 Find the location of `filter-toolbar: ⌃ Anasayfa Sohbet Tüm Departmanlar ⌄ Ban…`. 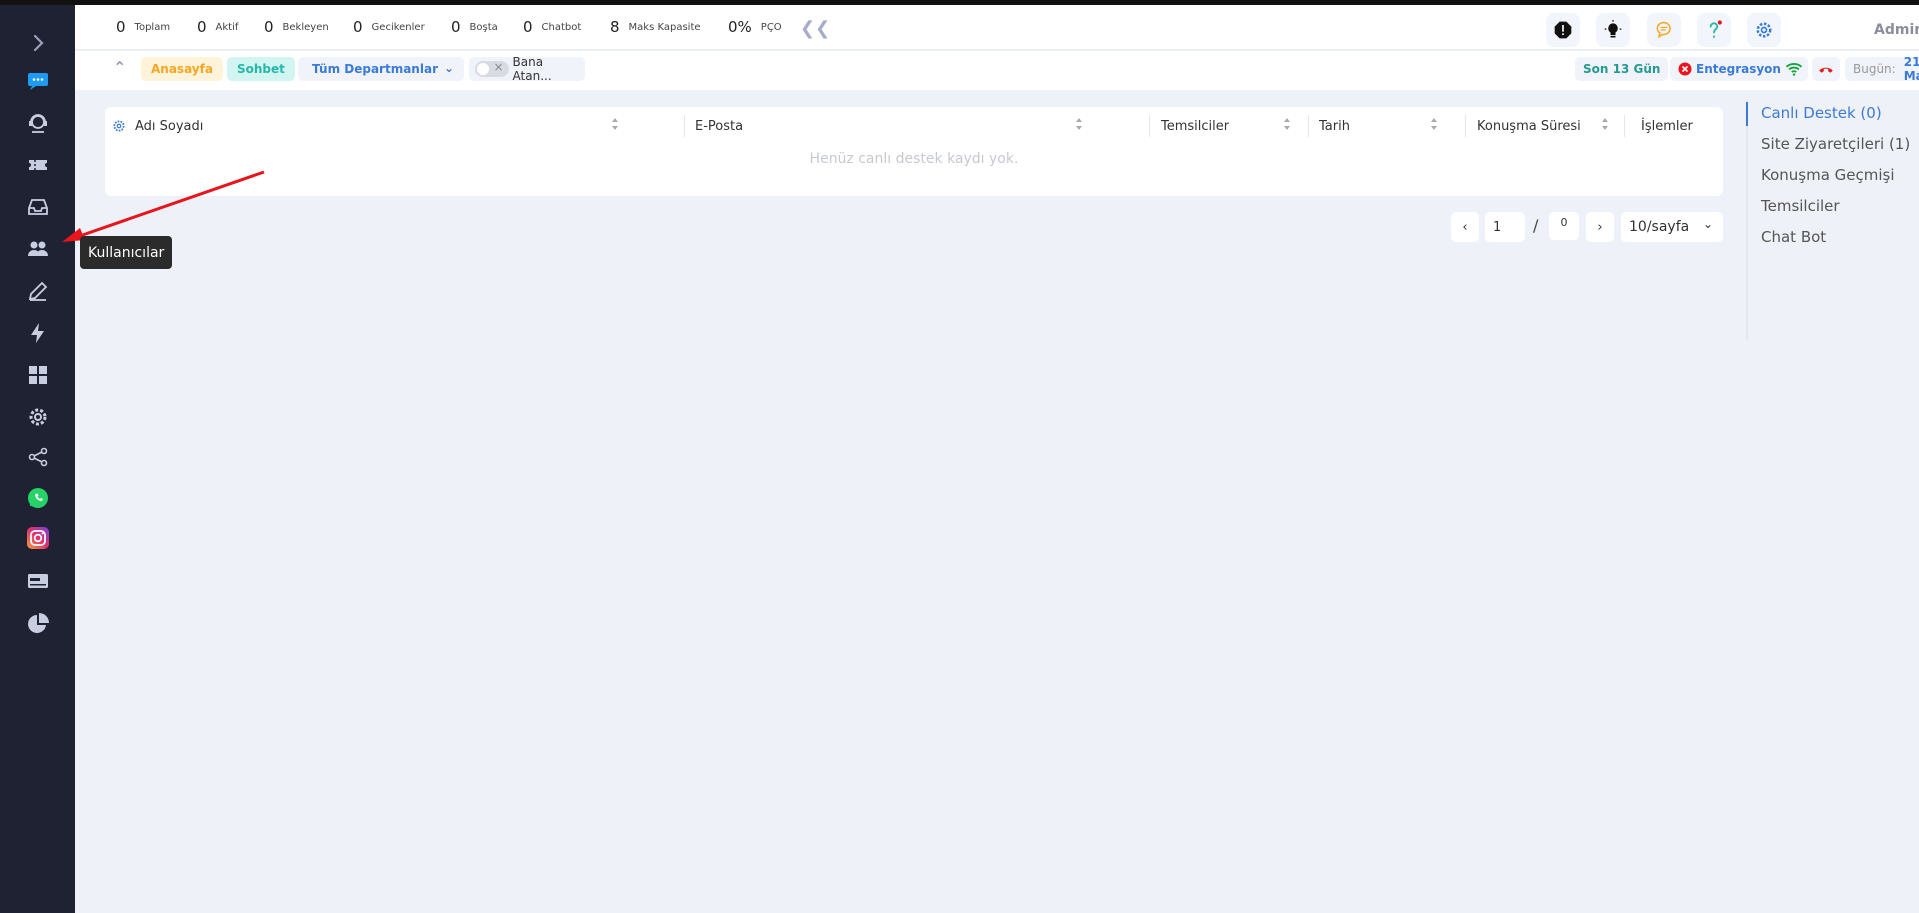

filter-toolbar: ⌃ Anasayfa Sohbet Tüm Departmanlar ⌄ Ban… is located at coordinates (997, 70).